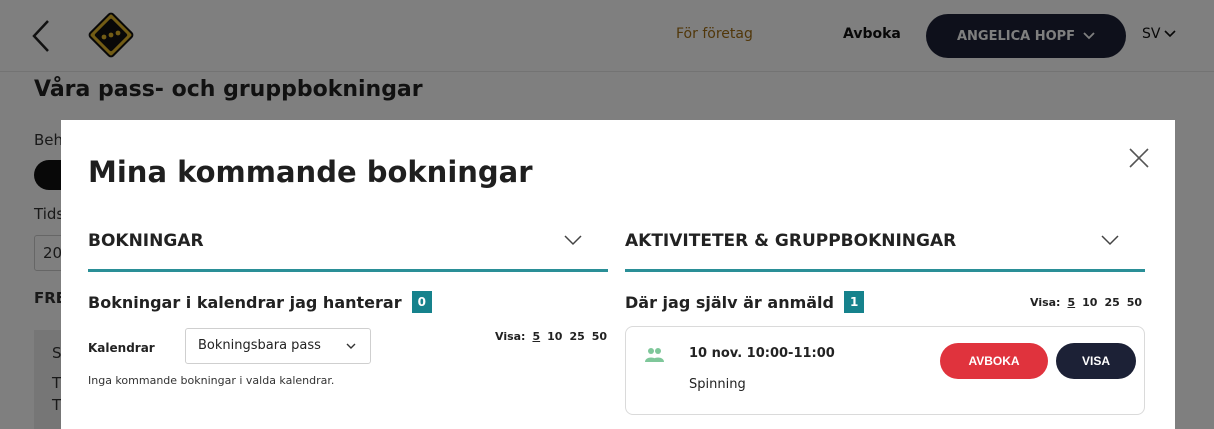  What do you see at coordinates (421, 302) in the screenshot?
I see `count-badge: 0` at bounding box center [421, 302].